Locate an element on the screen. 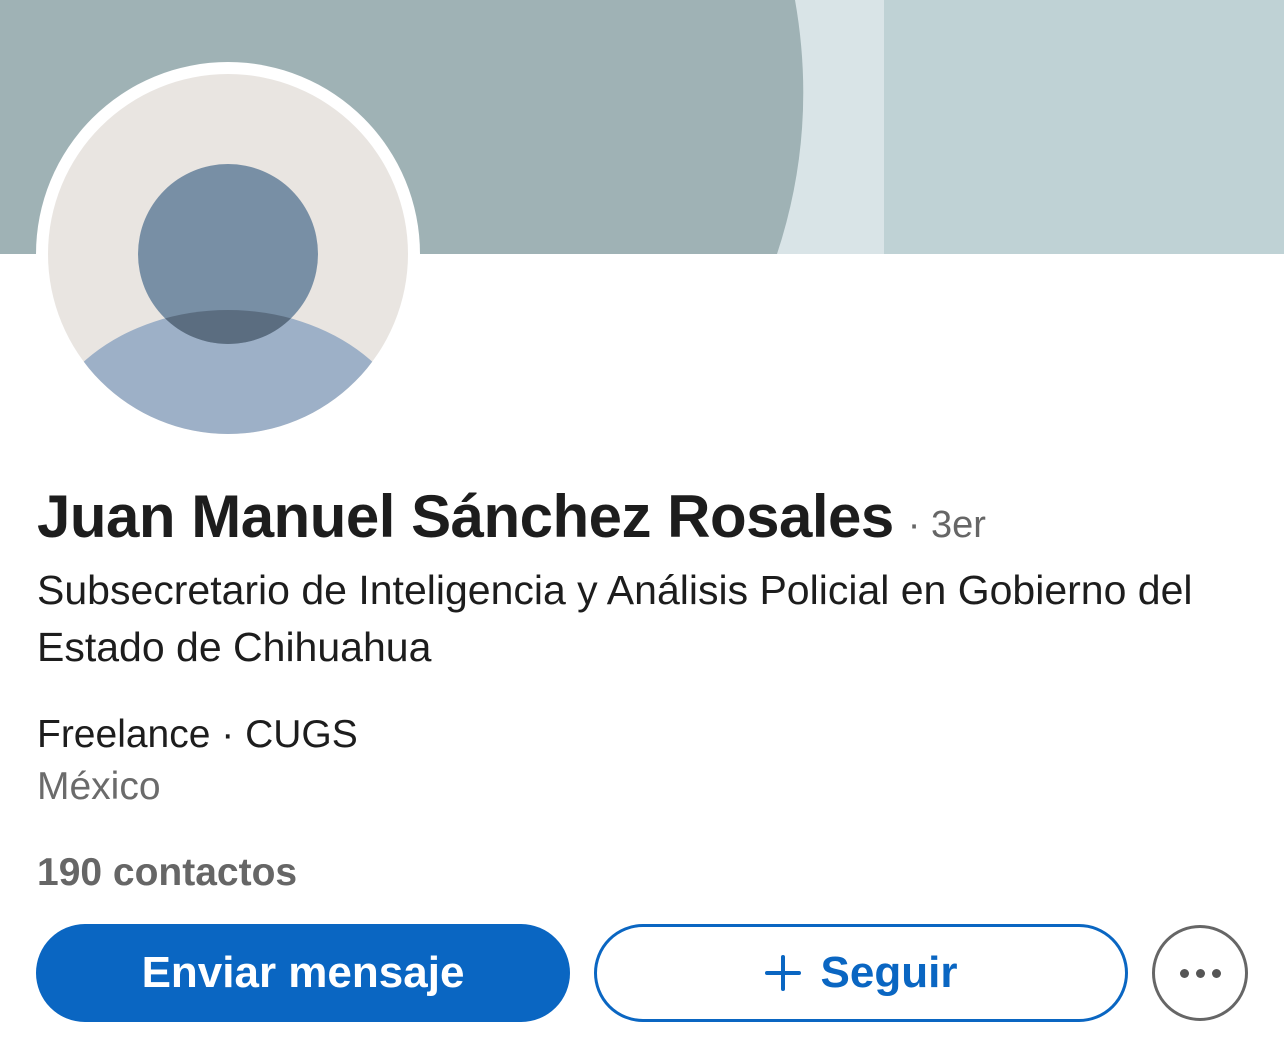 This screenshot has width=1284, height=1056. follow-button: Seguir is located at coordinates (861, 973).